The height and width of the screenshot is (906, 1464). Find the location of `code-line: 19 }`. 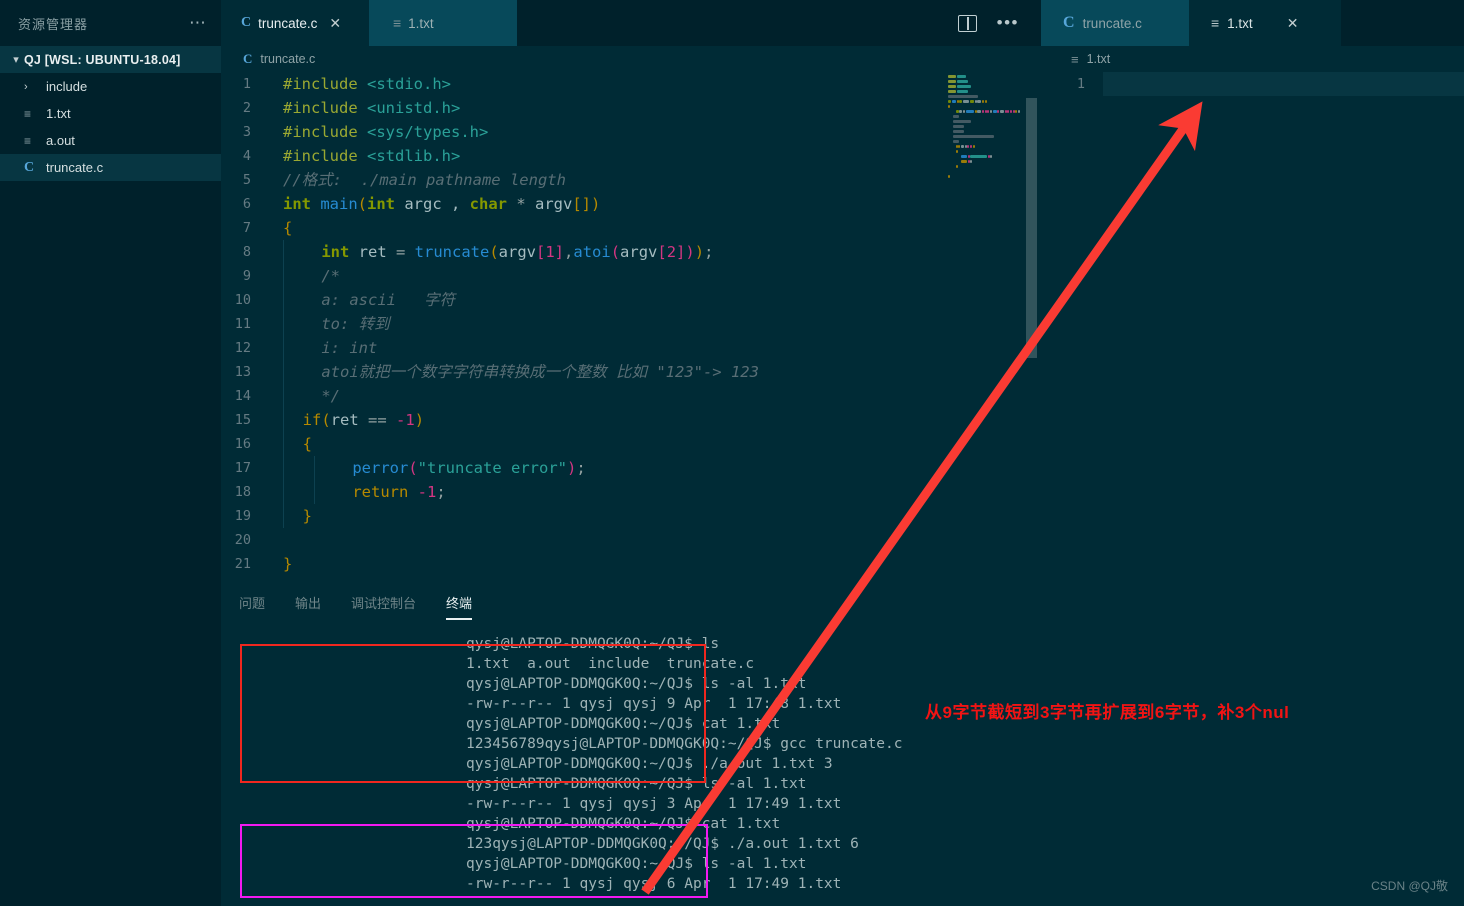

code-line: 19 } is located at coordinates (631, 516).